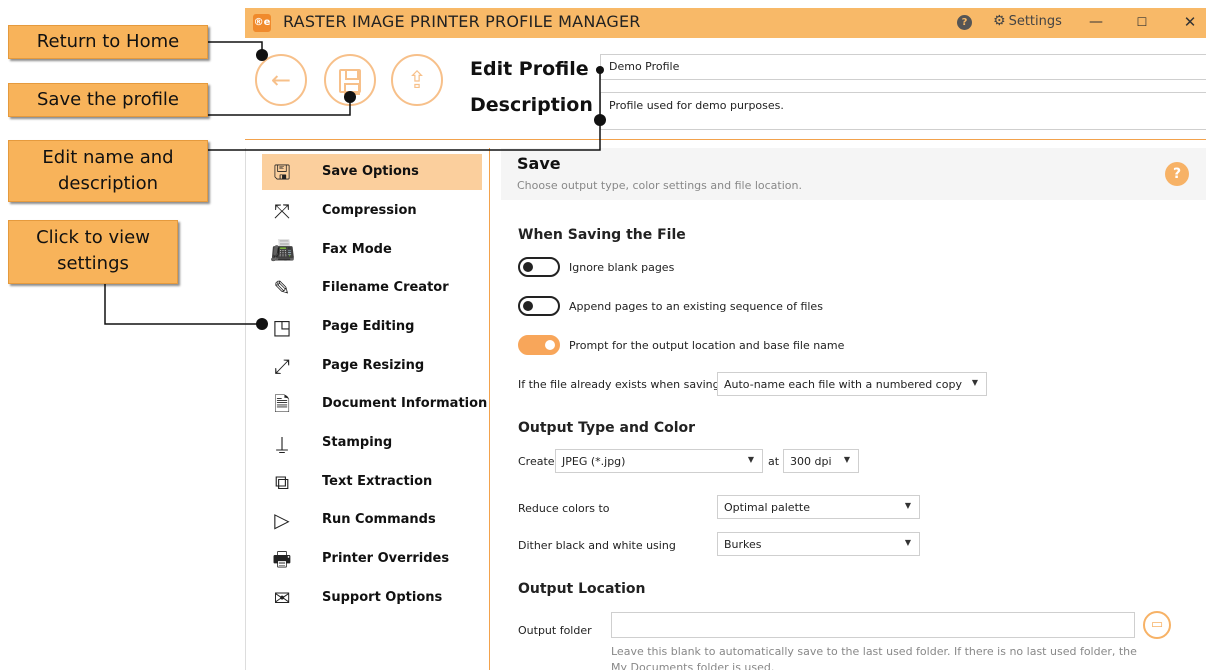 The width and height of the screenshot is (1206, 670). What do you see at coordinates (818, 507) in the screenshot?
I see `reduce-colors-select: Optimal palette ▼` at bounding box center [818, 507].